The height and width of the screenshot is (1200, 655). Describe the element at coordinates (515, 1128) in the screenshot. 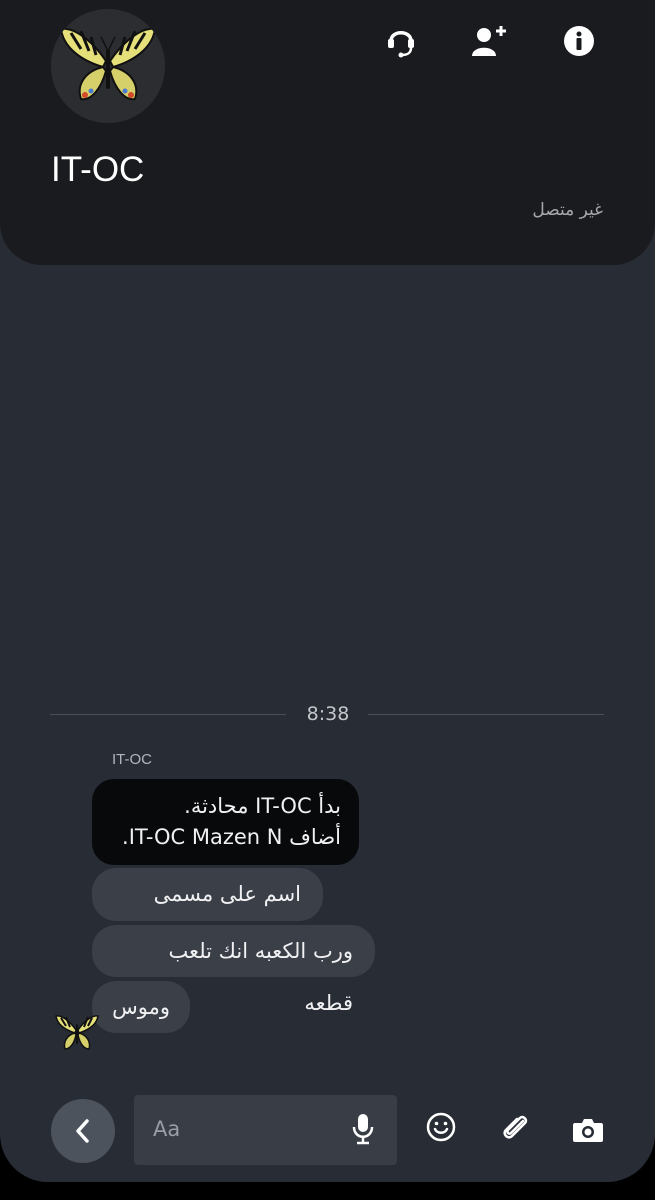

I see `paperclip-icon` at that location.